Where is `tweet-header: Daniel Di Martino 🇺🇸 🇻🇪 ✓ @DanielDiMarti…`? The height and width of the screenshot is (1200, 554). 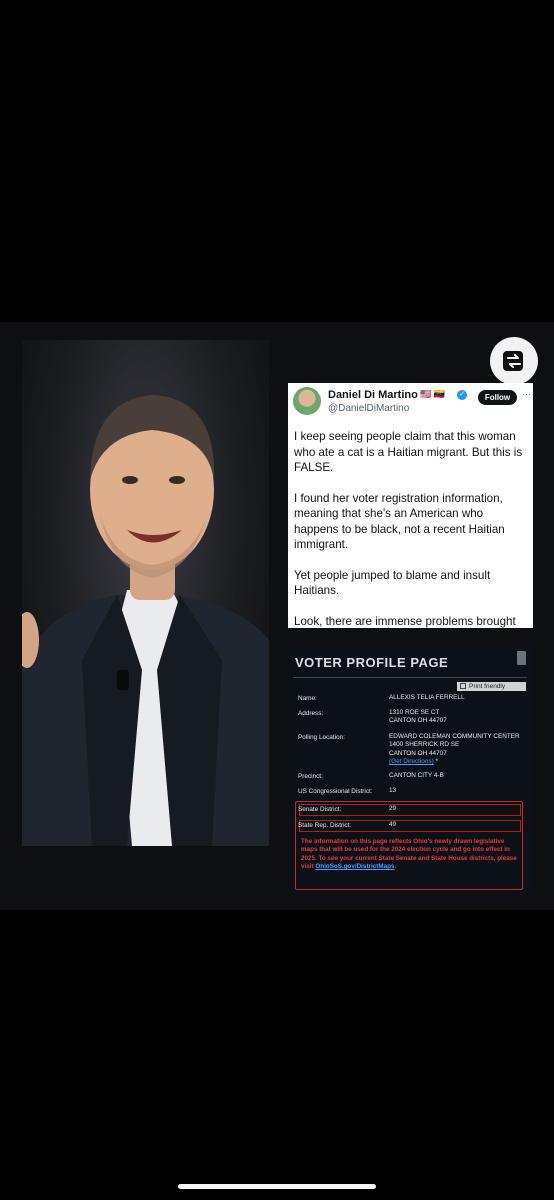
tweet-header: Daniel Di Martino 🇺🇸 🇻🇪 ✓ @DanielDiMarti… is located at coordinates (412, 402).